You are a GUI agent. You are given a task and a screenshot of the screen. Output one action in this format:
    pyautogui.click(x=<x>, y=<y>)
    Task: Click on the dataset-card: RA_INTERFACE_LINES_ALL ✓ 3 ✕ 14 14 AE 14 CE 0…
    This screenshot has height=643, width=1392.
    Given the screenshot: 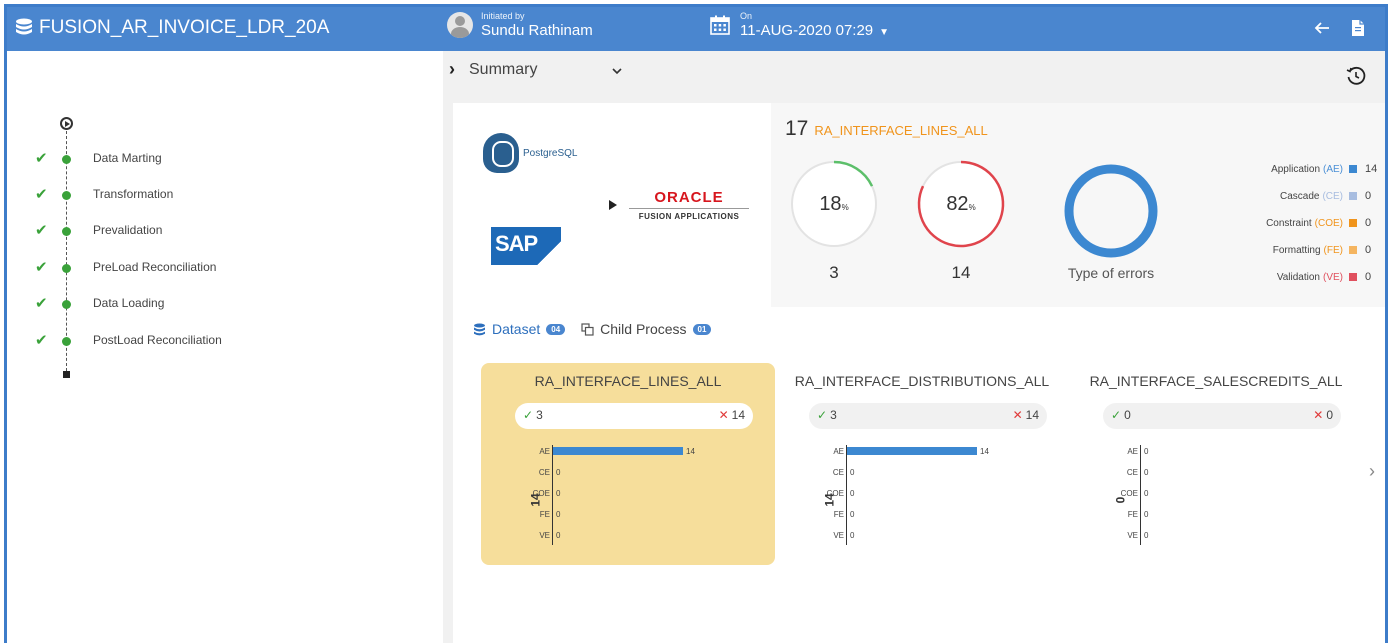 What is the action you would take?
    pyautogui.click(x=628, y=464)
    